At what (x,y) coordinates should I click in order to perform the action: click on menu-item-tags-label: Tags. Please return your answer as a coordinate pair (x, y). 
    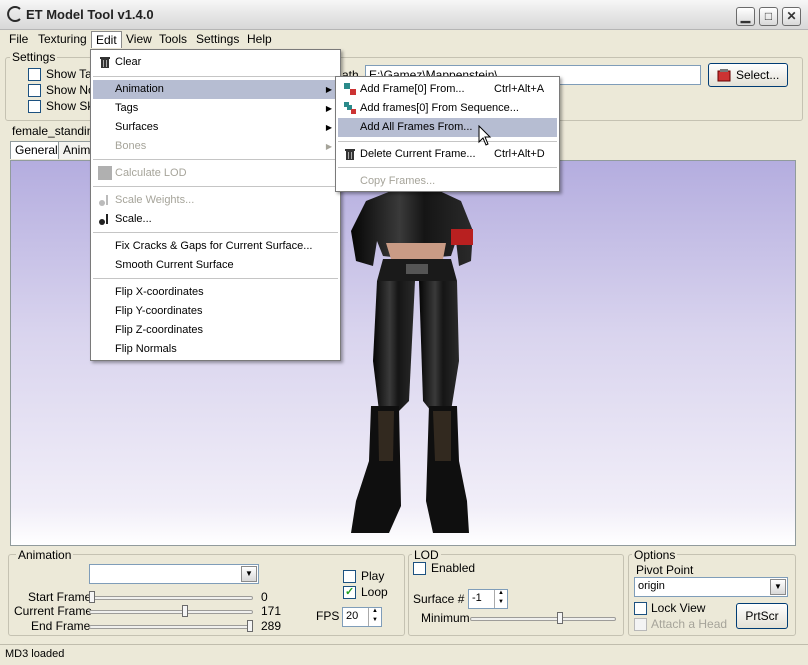
    Looking at the image, I should click on (127, 108).